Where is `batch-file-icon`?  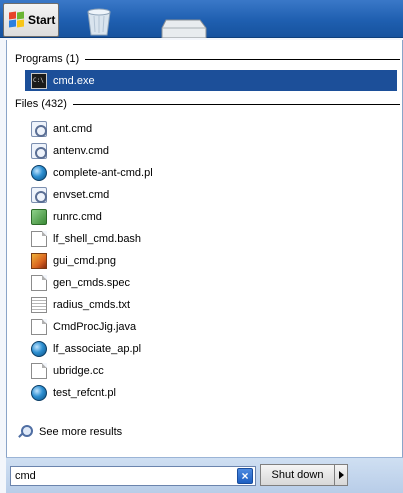 batch-file-icon is located at coordinates (39, 216).